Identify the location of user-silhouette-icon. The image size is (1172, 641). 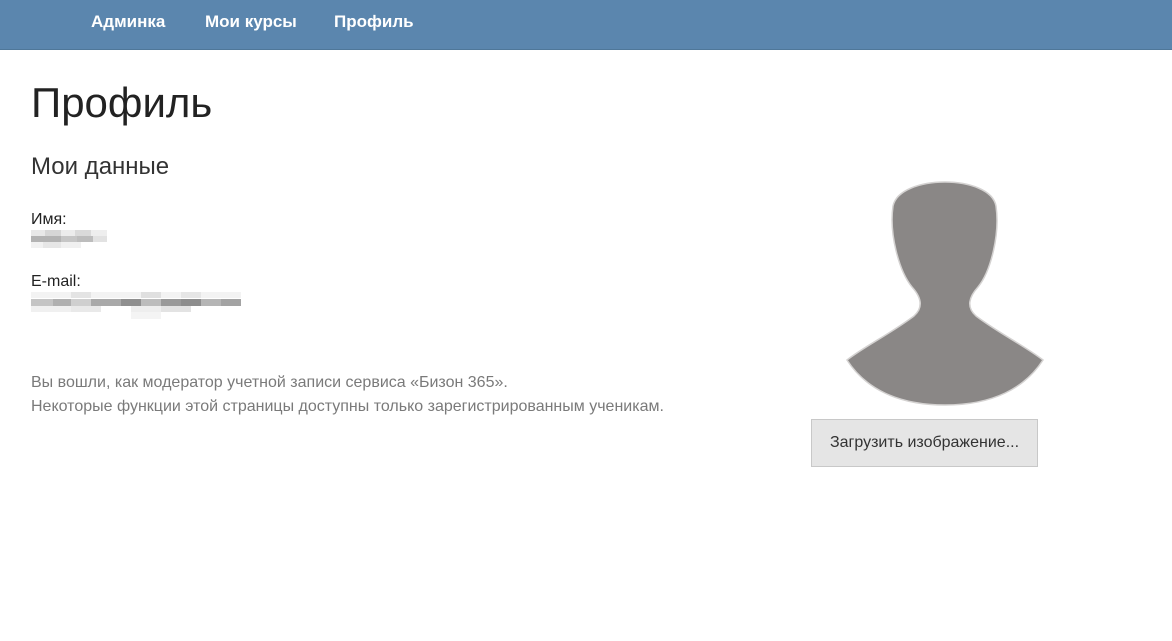
(945, 291).